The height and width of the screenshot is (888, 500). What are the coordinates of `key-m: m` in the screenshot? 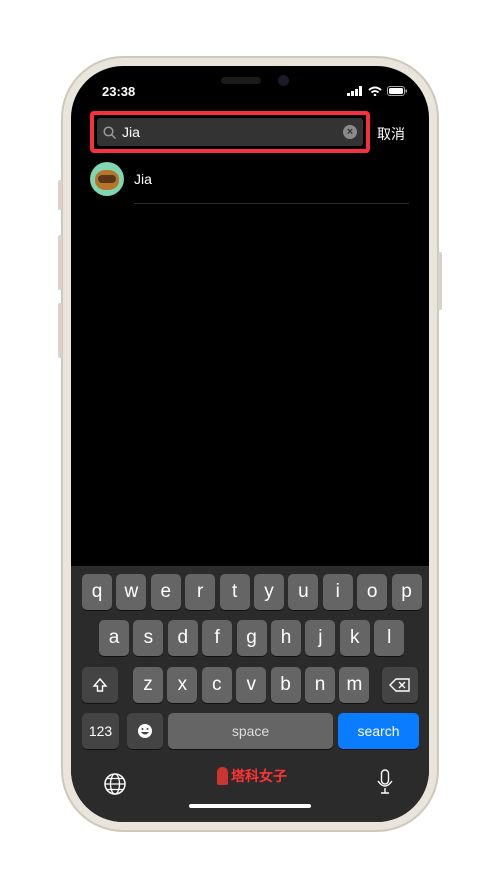 It's located at (354, 685).